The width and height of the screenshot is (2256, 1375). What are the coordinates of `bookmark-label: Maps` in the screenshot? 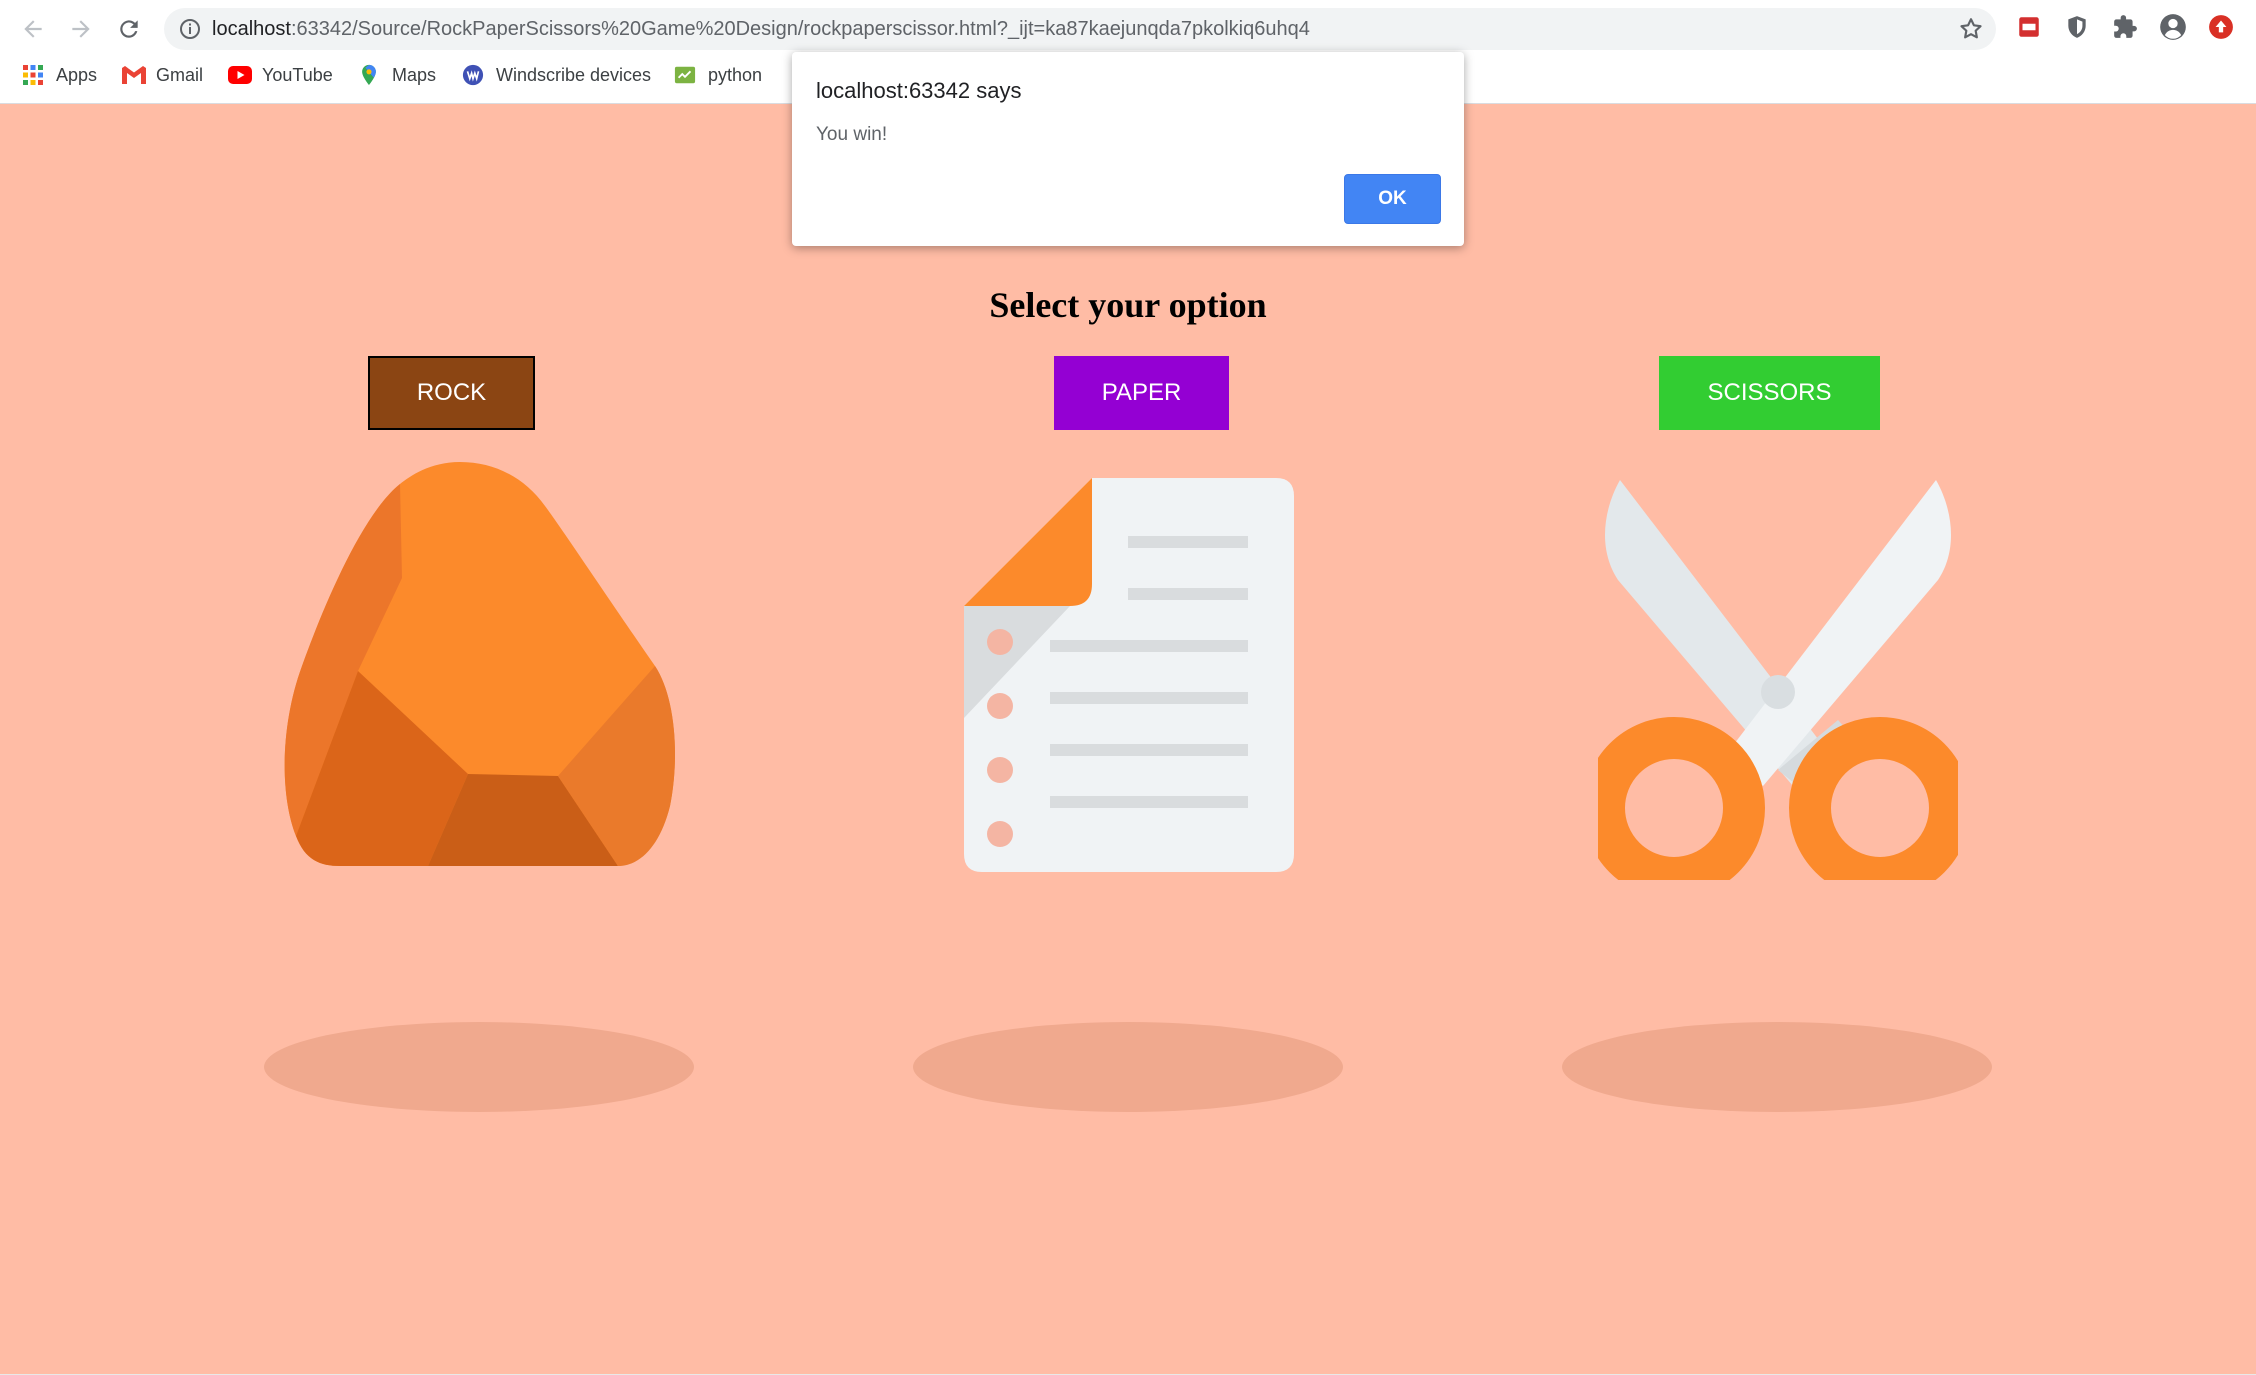 It's located at (414, 74).